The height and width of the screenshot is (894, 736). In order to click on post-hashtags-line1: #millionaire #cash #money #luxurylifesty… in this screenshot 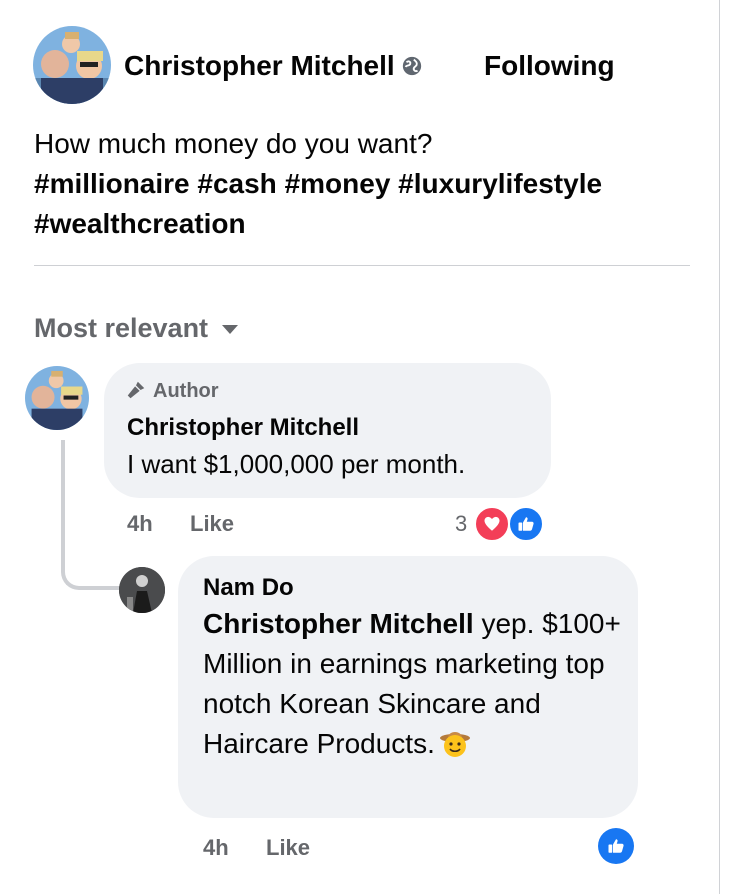, I will do `click(359, 184)`.